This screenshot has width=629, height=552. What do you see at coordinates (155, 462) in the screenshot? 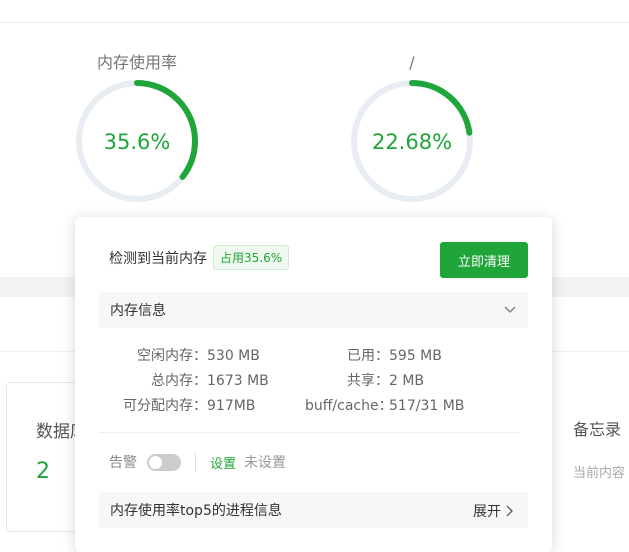
I see `toggle-knob` at bounding box center [155, 462].